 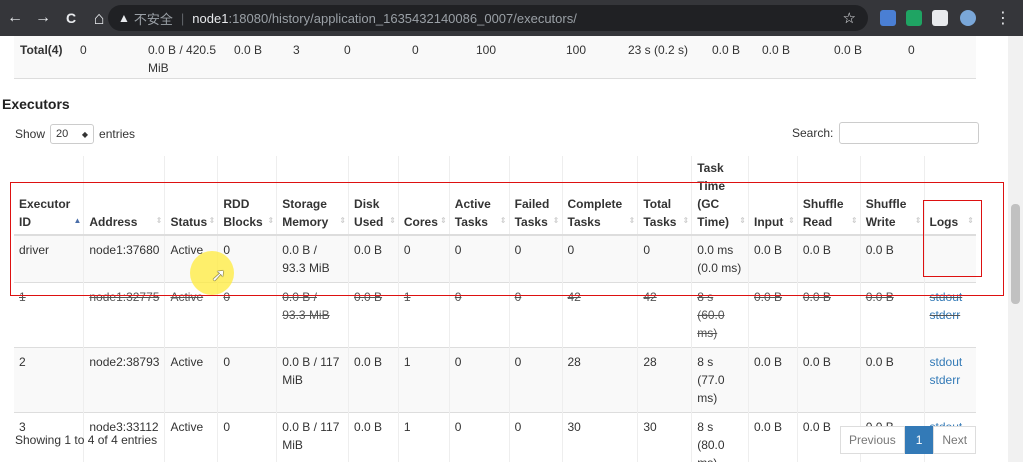 I want to click on total-tasks: 30, so click(x=664, y=437).